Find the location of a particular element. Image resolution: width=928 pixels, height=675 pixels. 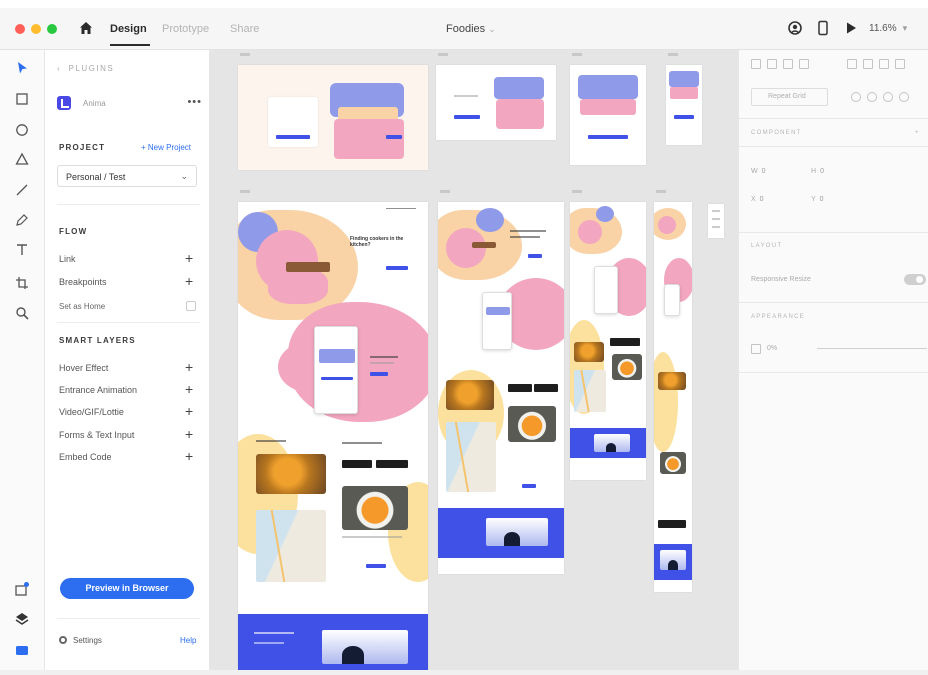

user-icon is located at coordinates (795, 28).